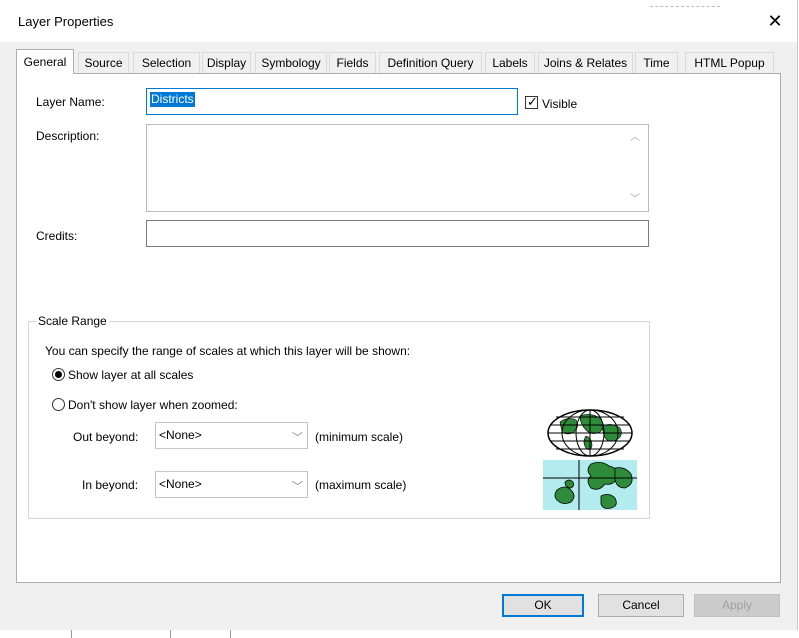 Image resolution: width=799 pixels, height=638 pixels. What do you see at coordinates (231, 435) in the screenshot?
I see `out-beyond-select: <None> ﹀` at bounding box center [231, 435].